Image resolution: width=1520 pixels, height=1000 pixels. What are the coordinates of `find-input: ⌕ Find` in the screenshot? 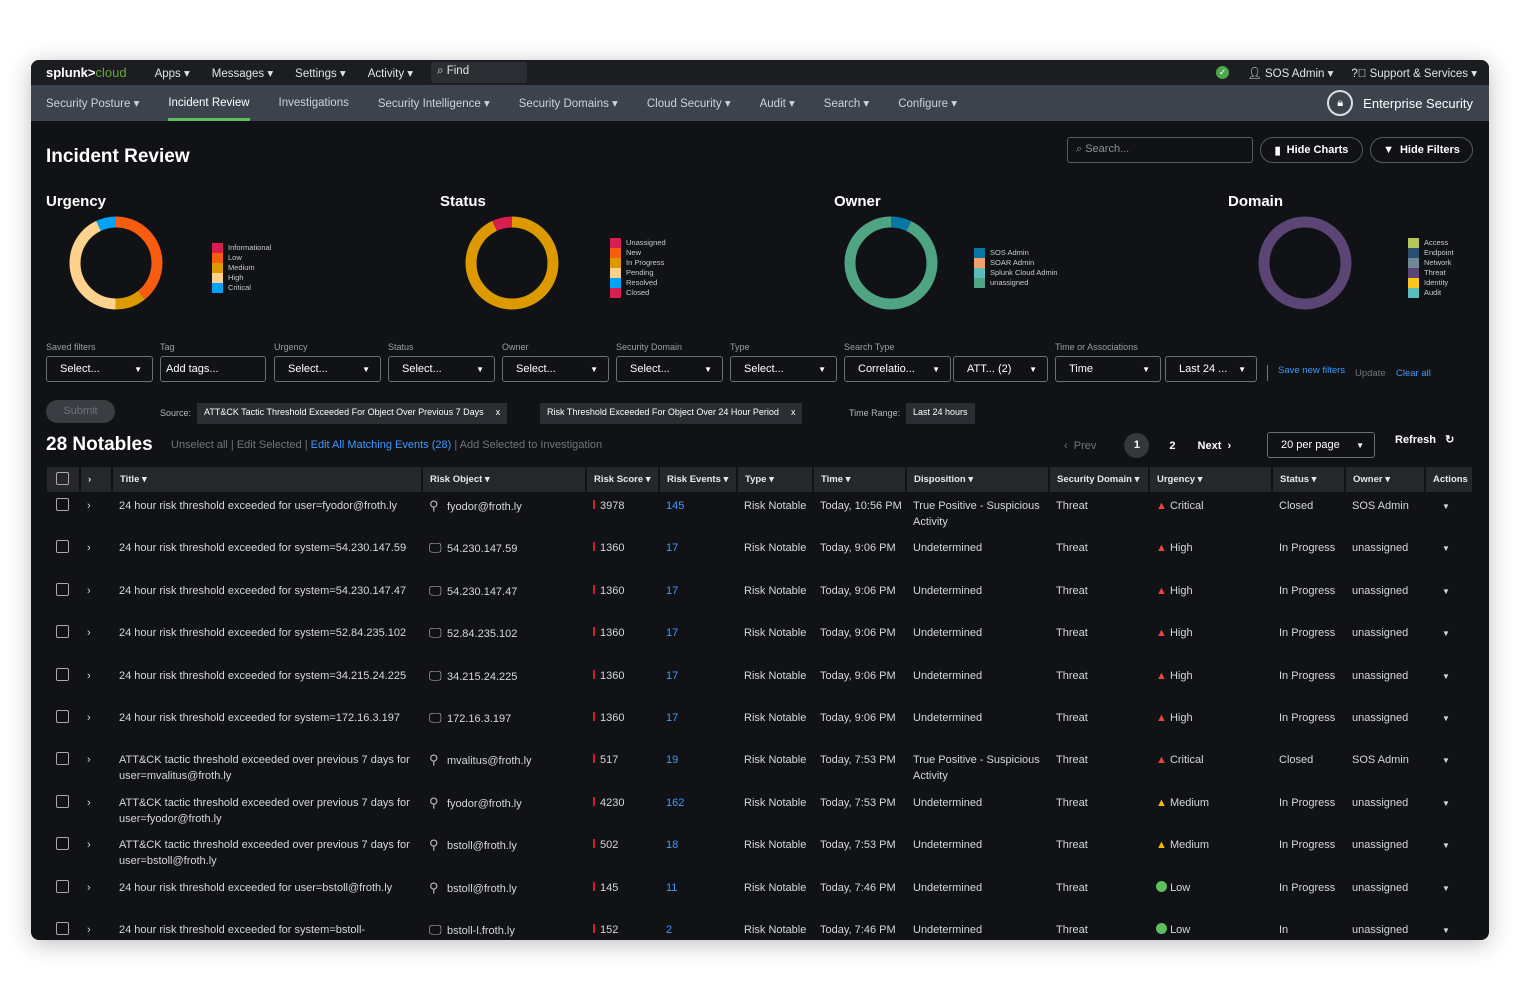 It's located at (479, 72).